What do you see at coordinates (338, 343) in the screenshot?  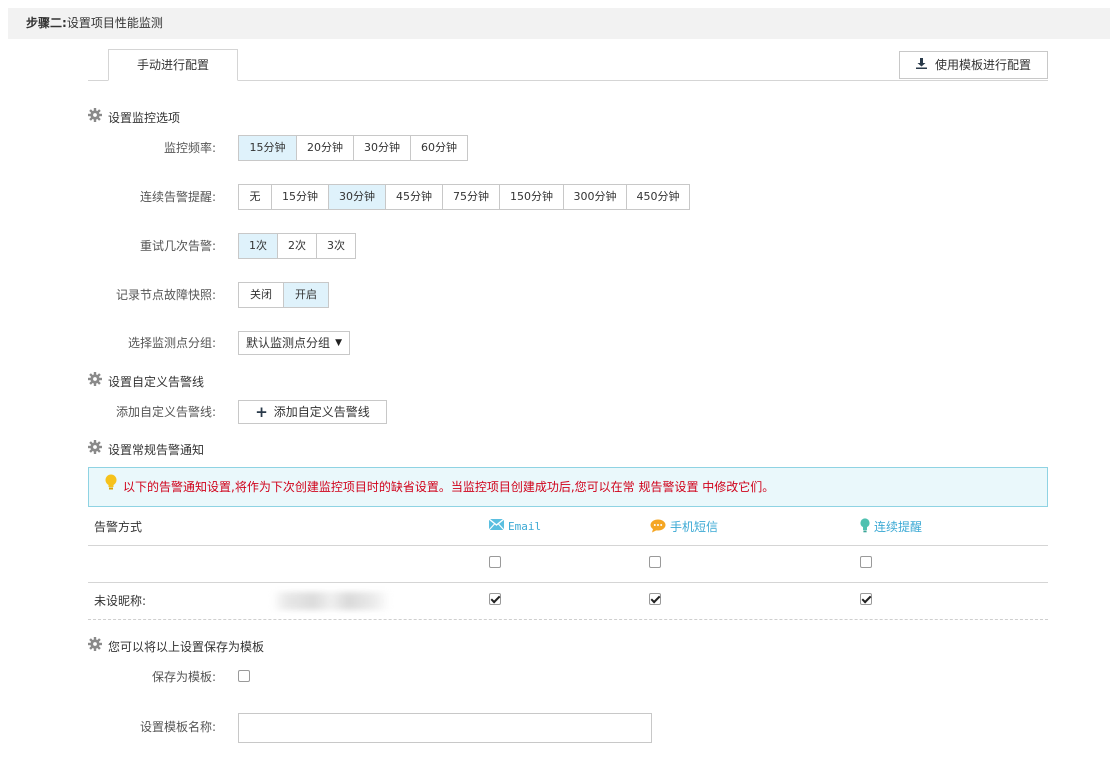 I see `dropdown-arrow-icon: ▼` at bounding box center [338, 343].